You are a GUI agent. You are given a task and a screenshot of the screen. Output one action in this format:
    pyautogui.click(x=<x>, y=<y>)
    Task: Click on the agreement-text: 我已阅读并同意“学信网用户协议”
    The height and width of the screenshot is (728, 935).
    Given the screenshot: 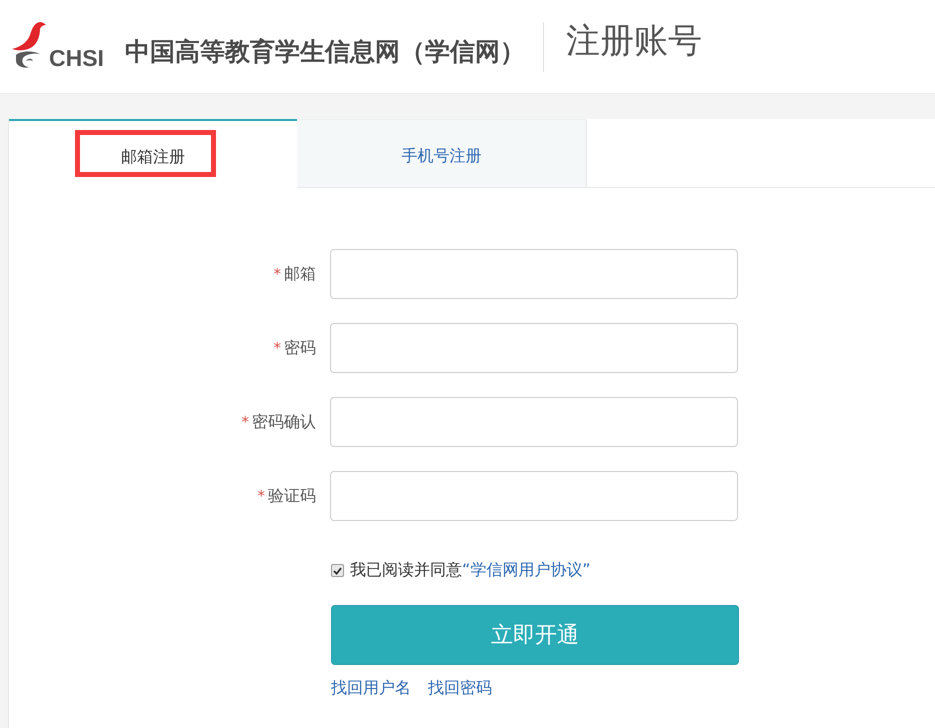 What is the action you would take?
    pyautogui.click(x=470, y=570)
    